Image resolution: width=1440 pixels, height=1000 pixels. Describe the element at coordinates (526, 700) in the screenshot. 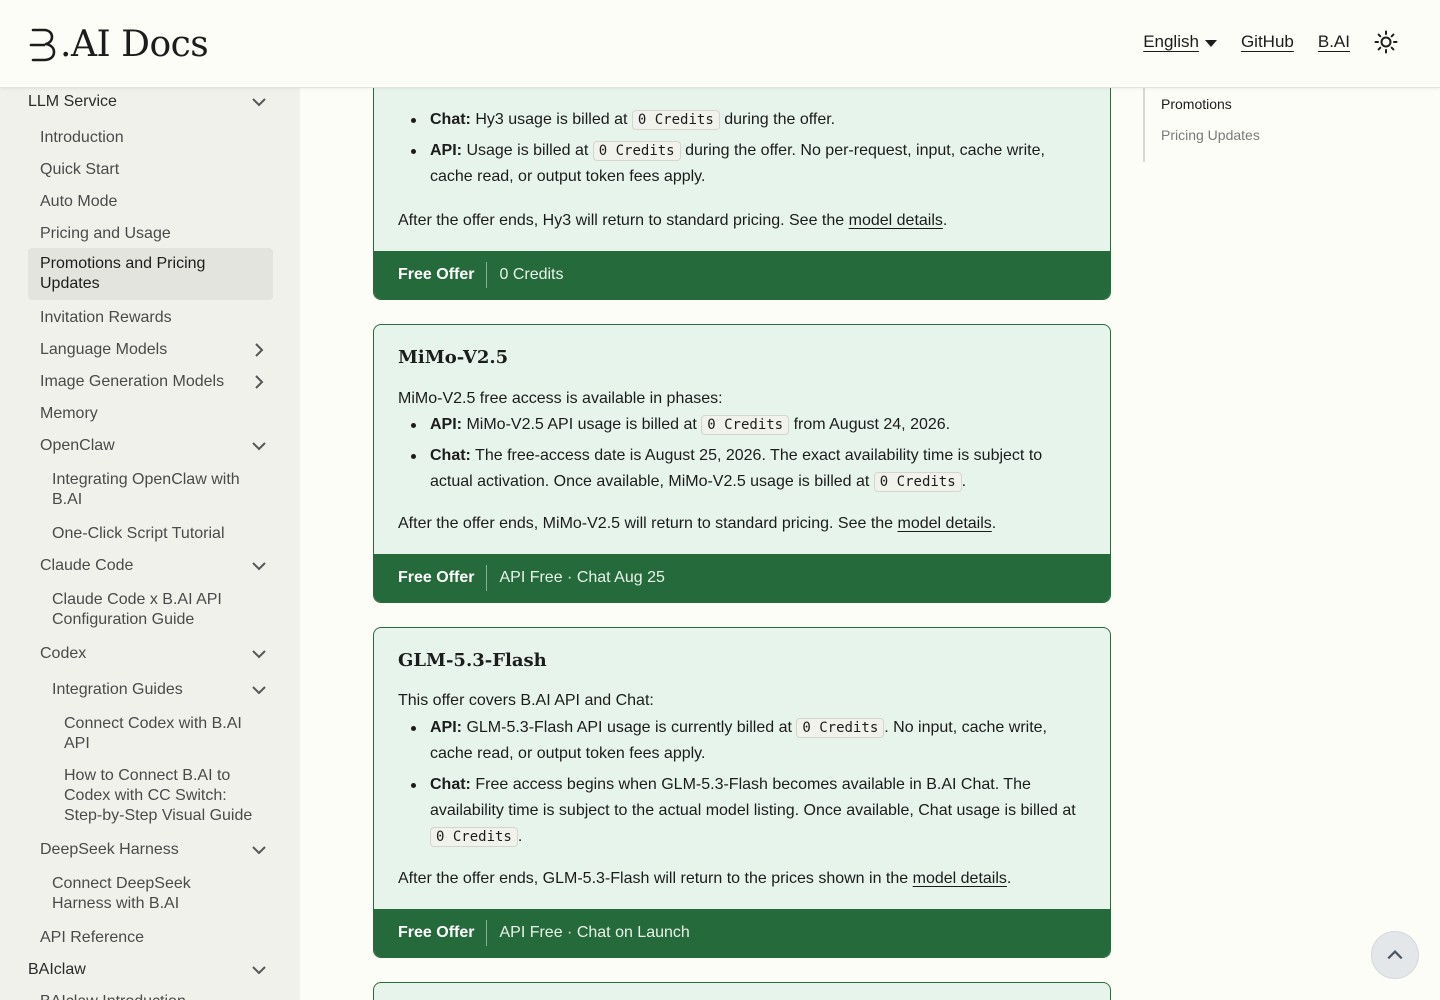

I see `card-intro: This offer covers B.AI API and Chat:` at that location.